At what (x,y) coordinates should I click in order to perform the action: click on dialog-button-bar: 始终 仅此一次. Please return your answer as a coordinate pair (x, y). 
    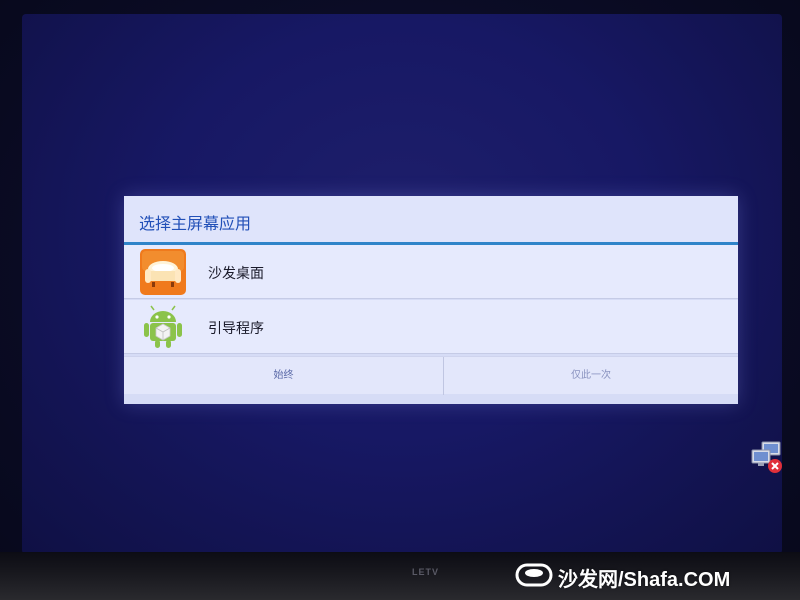
    Looking at the image, I should click on (431, 375).